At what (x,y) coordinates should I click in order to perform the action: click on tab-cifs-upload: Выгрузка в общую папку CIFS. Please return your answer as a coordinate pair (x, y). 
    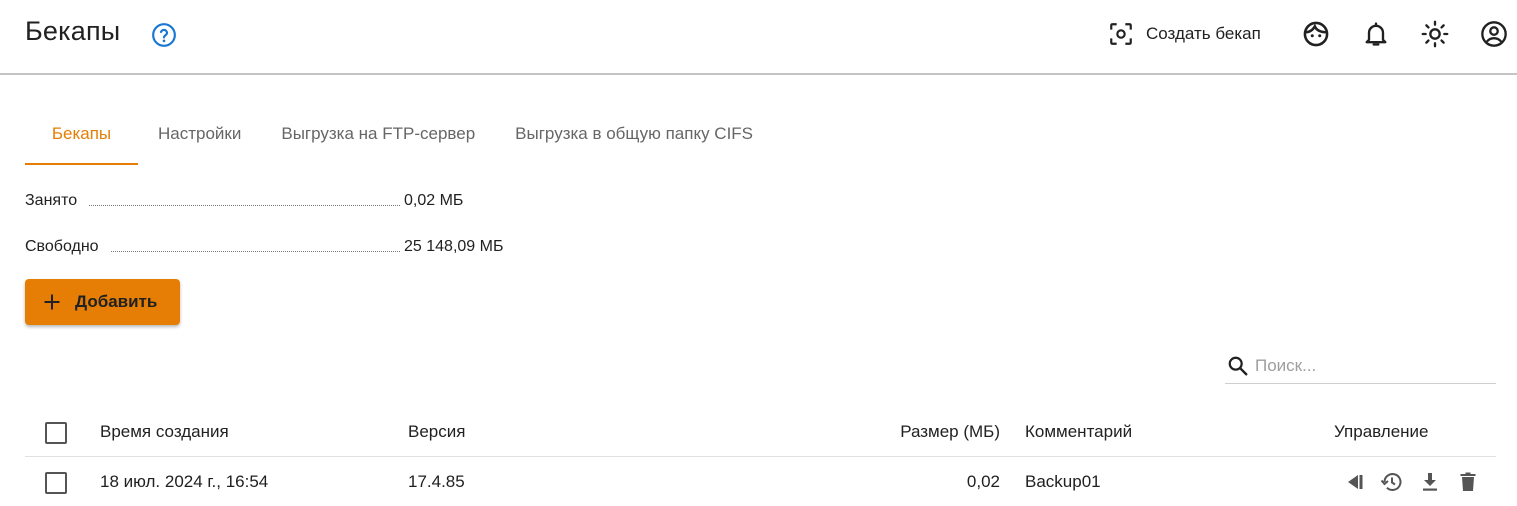
    Looking at the image, I should click on (634, 134).